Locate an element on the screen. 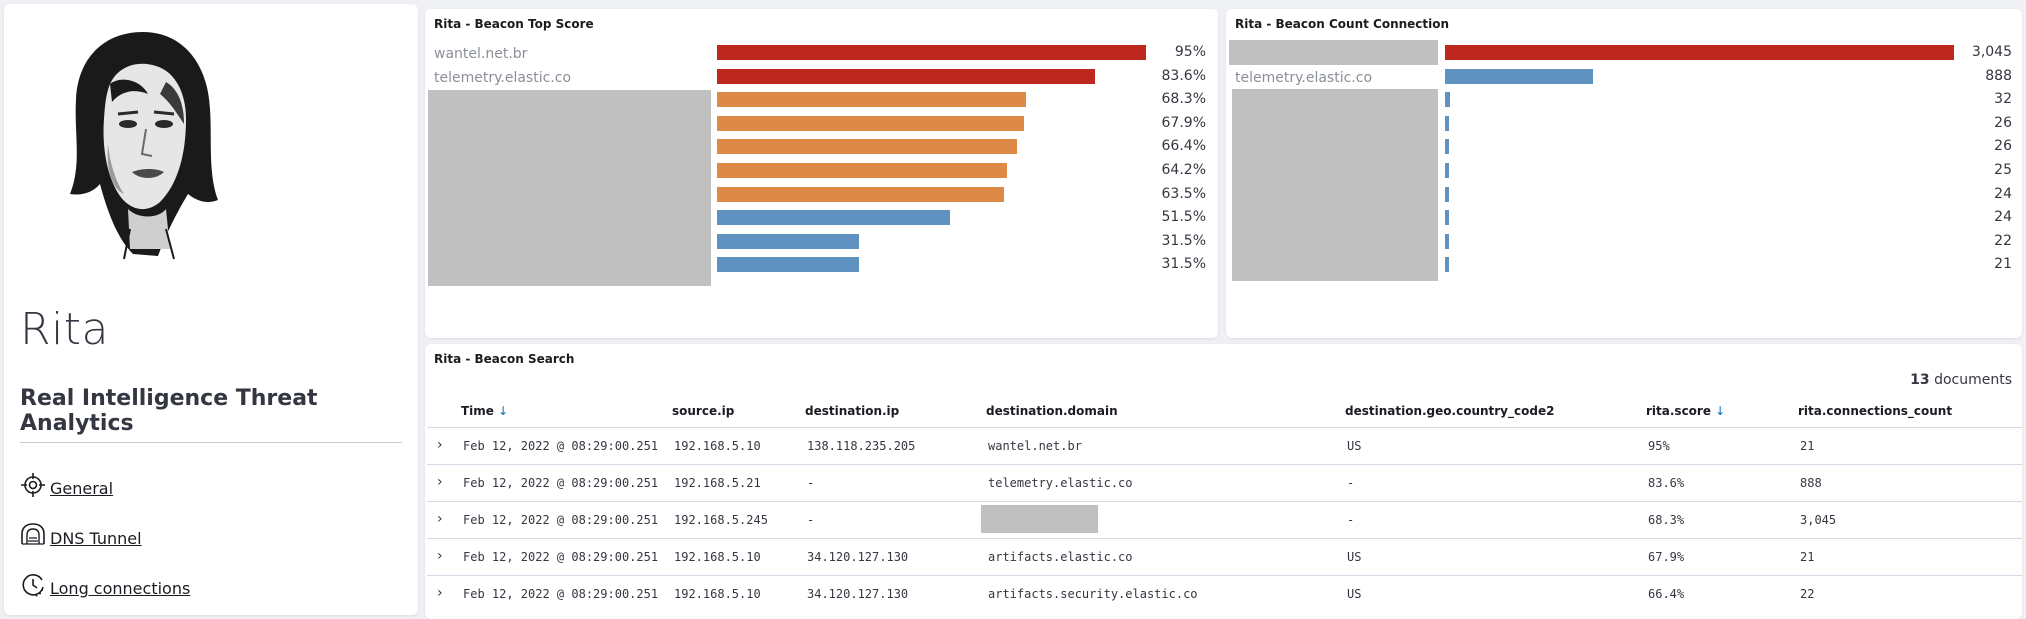  table-cell: 21 is located at coordinates (1807, 446).